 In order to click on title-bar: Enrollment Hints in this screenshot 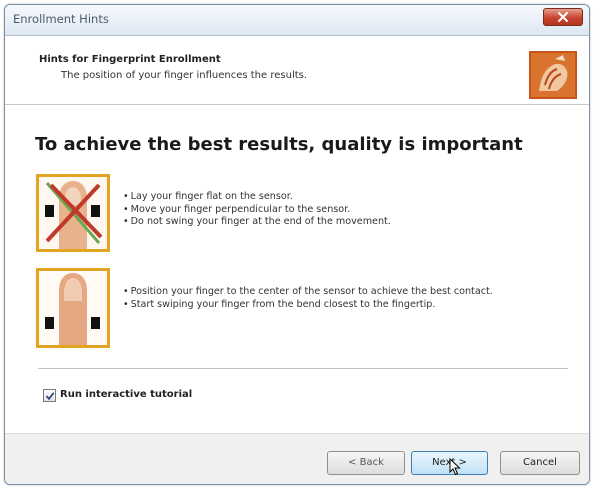, I will do `click(297, 20)`.